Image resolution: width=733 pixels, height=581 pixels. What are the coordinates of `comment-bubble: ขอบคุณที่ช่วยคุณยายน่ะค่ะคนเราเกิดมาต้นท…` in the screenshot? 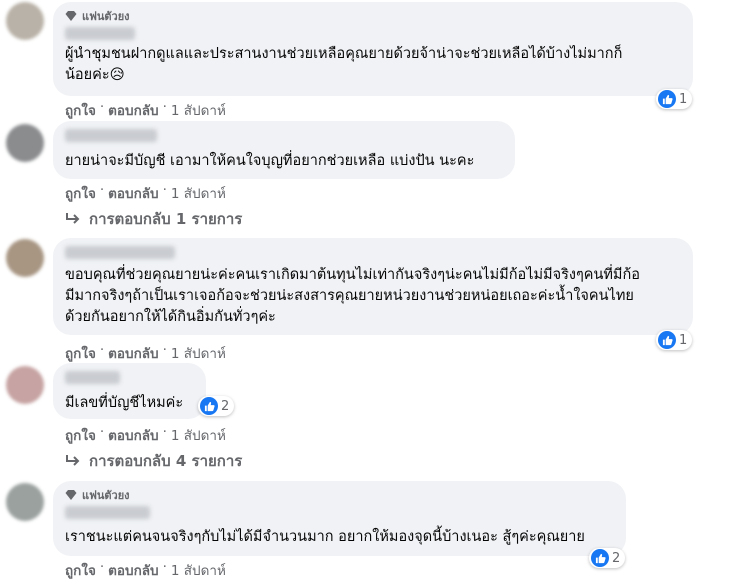 It's located at (373, 286).